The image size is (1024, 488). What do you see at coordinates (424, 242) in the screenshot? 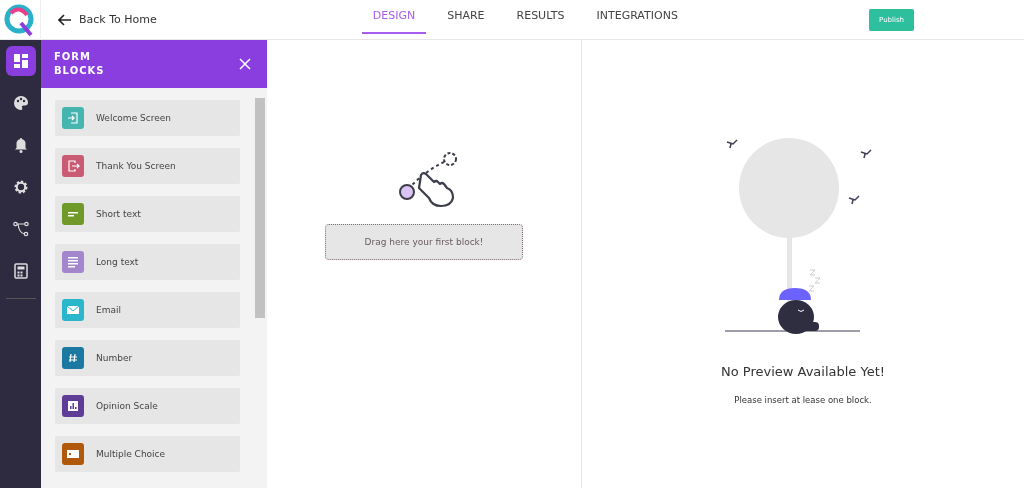
I see `drop-zone: Drag here your first block!` at bounding box center [424, 242].